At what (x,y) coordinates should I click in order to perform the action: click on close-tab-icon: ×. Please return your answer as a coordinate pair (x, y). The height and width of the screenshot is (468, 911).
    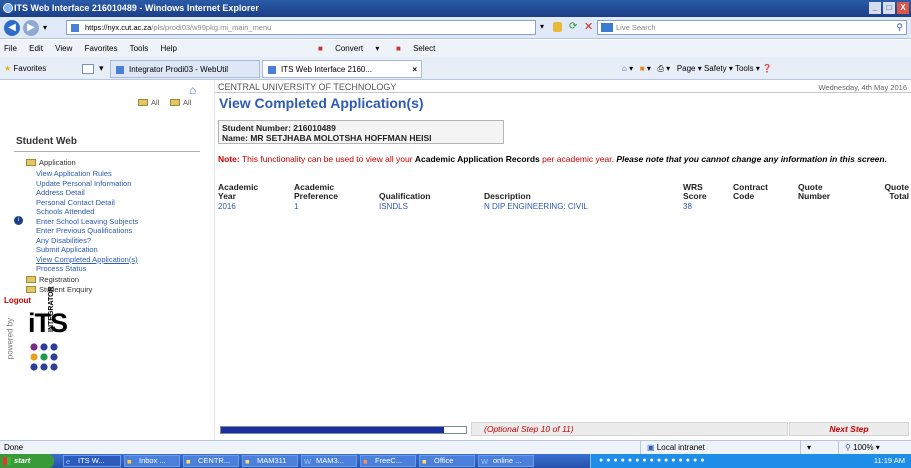
    Looking at the image, I should click on (414, 70).